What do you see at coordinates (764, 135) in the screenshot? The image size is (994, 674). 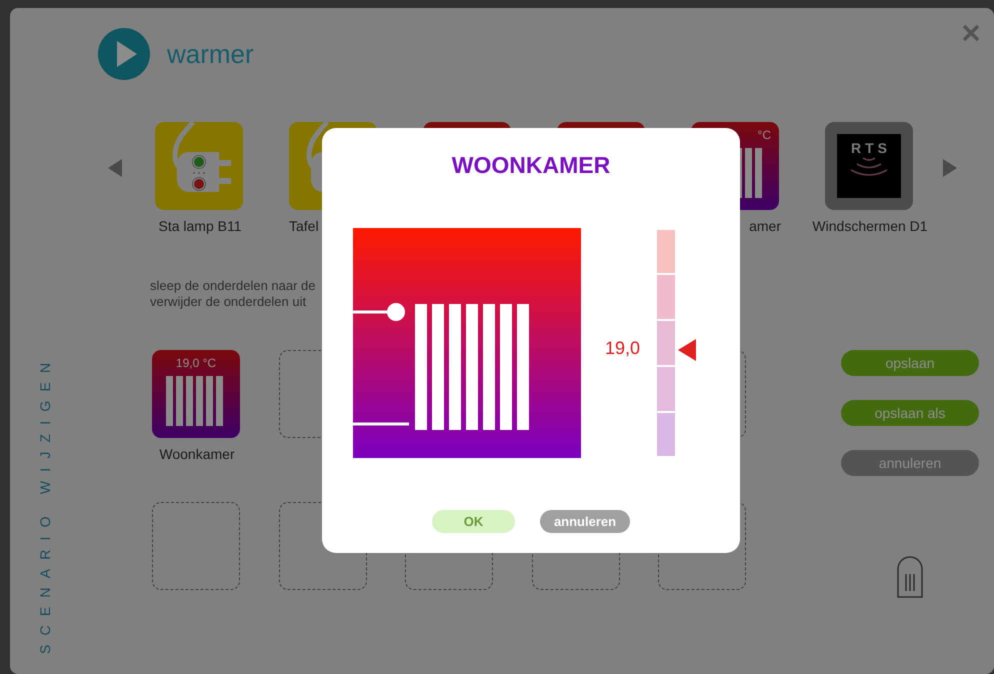 I see `temperature-text: °C` at bounding box center [764, 135].